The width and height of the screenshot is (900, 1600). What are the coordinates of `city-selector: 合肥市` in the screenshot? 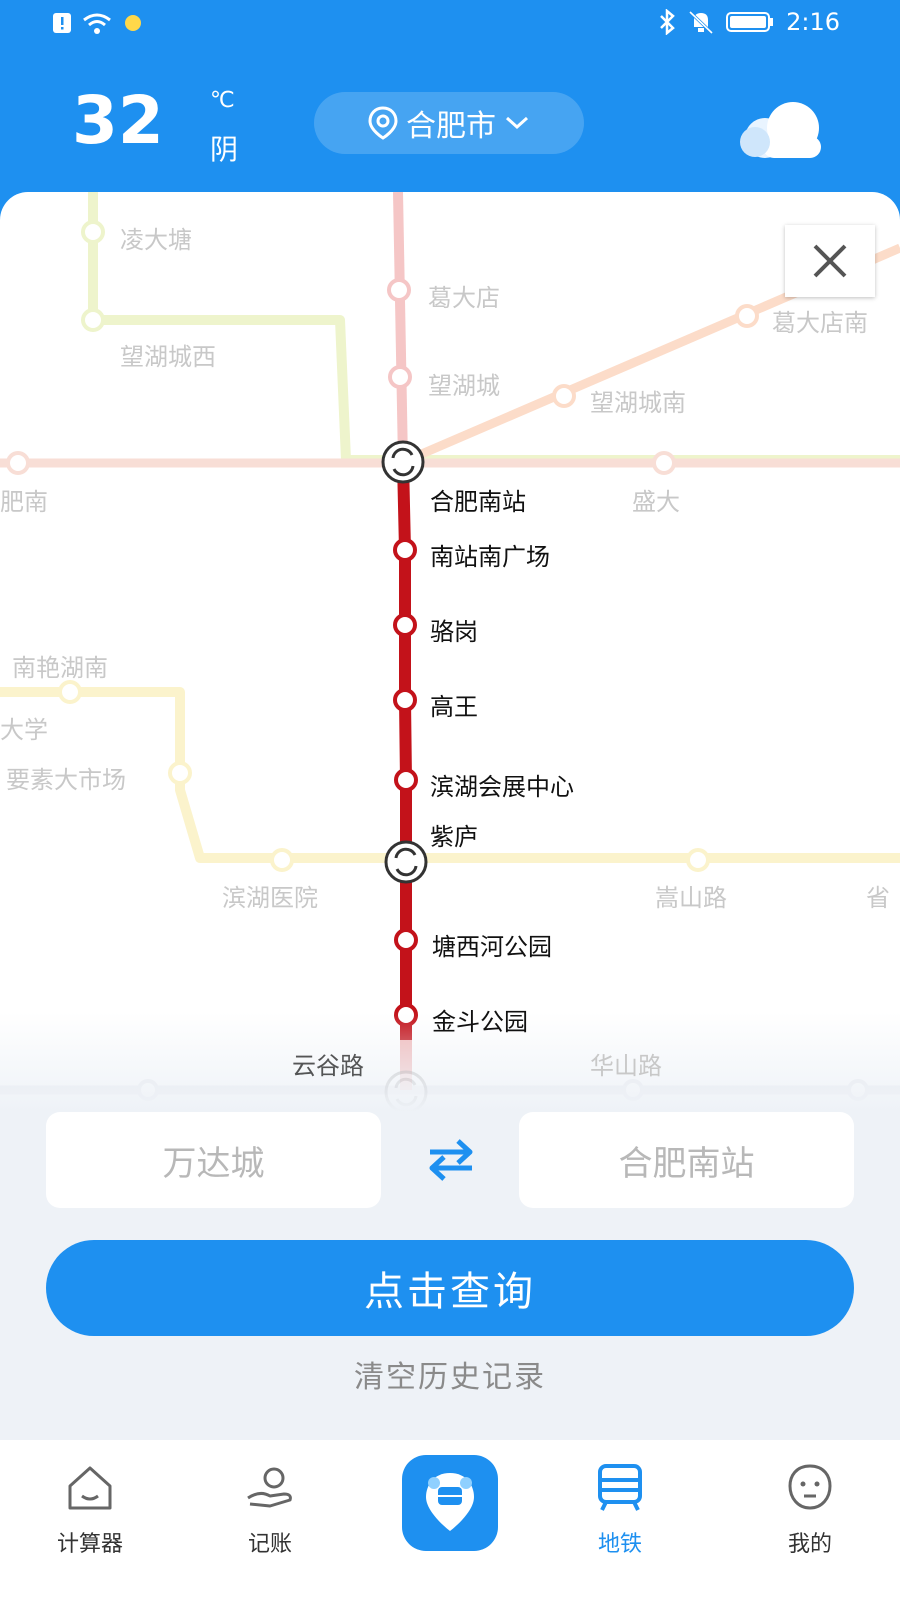 It's located at (449, 123).